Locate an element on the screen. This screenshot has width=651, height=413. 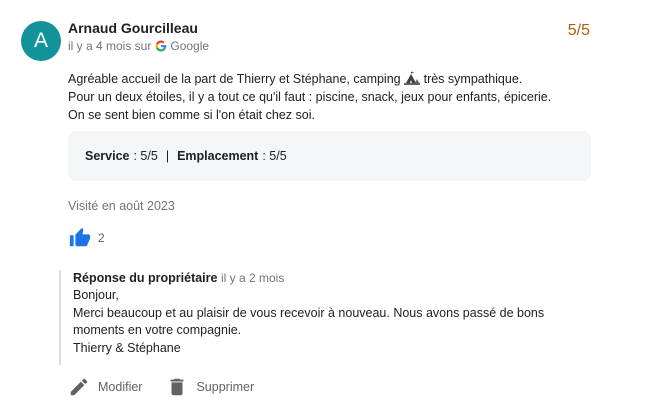
visited-date: Visité en août 2023 is located at coordinates (121, 206).